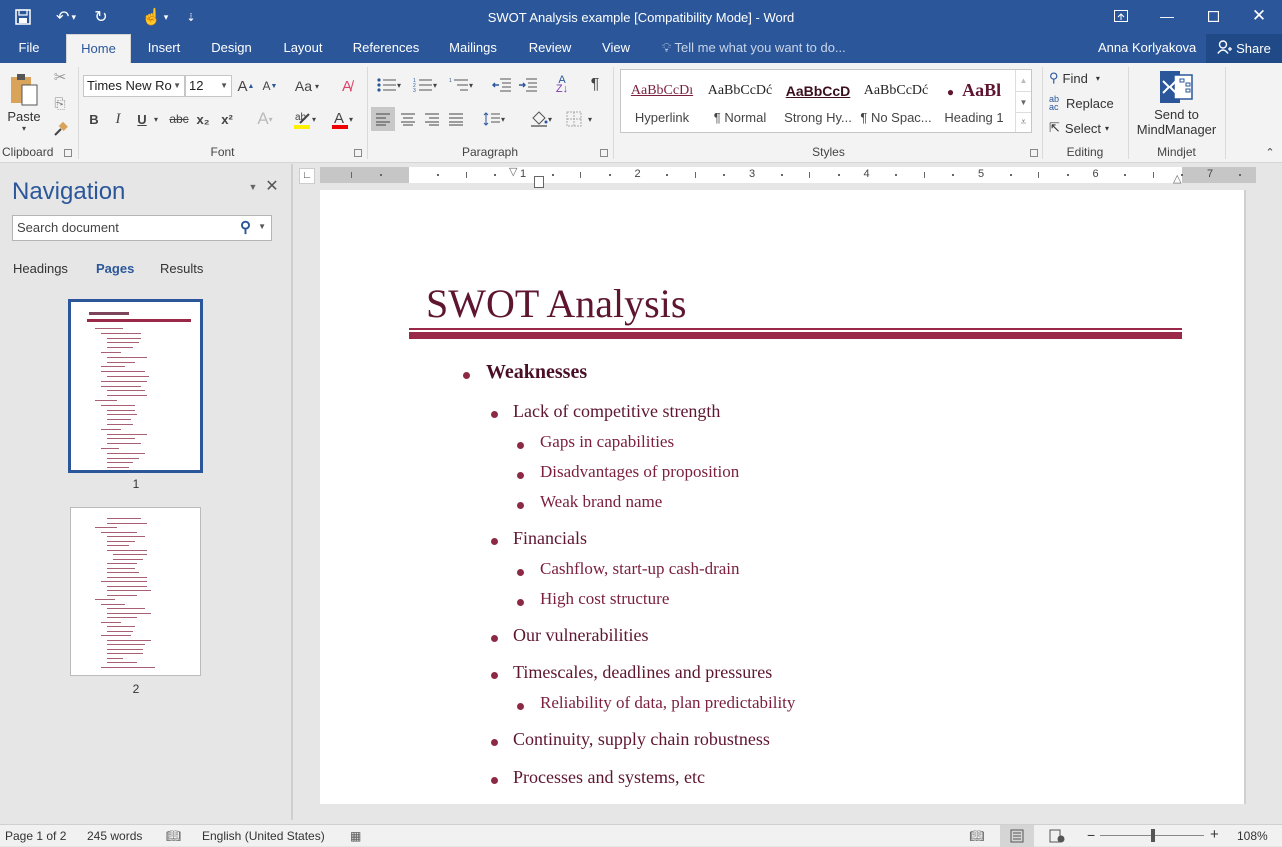 The width and height of the screenshot is (1282, 847). Describe the element at coordinates (98, 48) in the screenshot. I see `tab-home: Home` at that location.